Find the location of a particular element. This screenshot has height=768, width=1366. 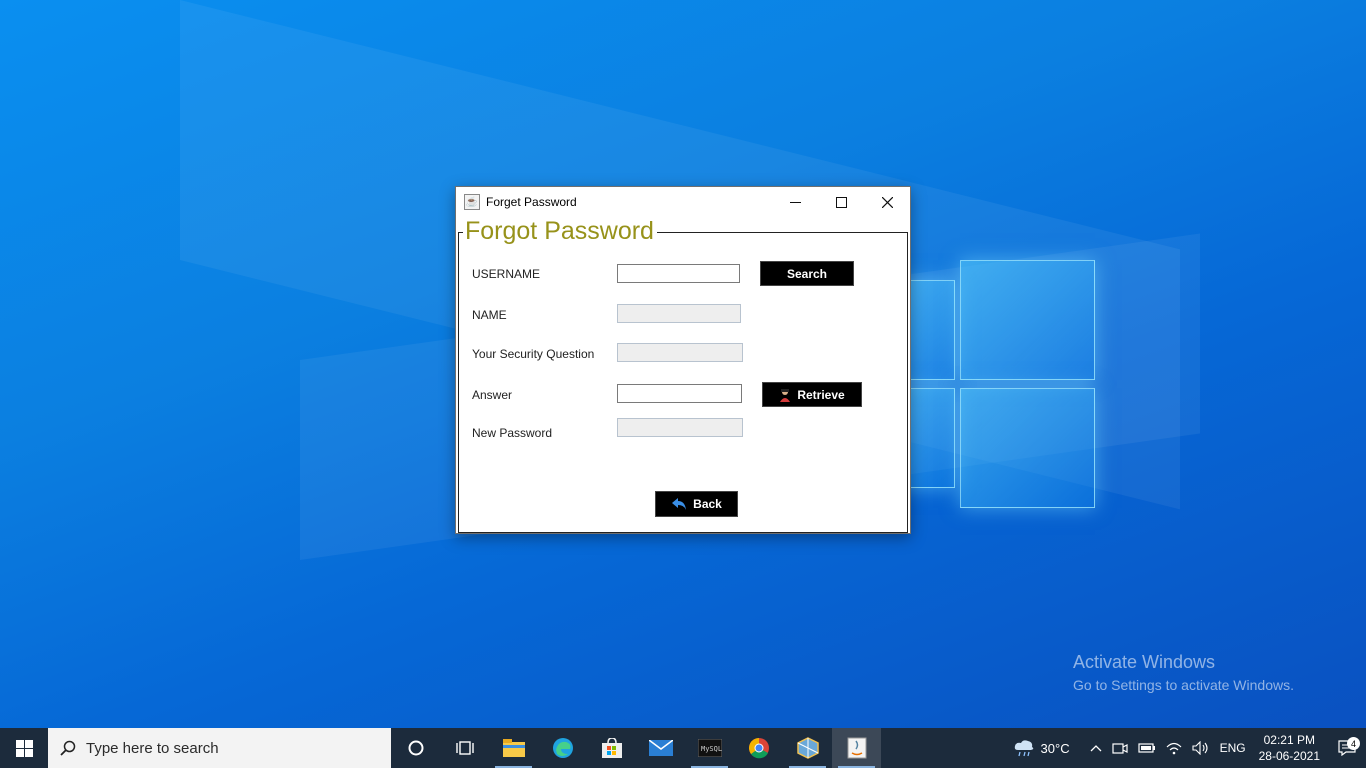

system-tray: 30°C ENG 02:21 PM 28-06-2021 4 is located at coordinates (1187, 748).